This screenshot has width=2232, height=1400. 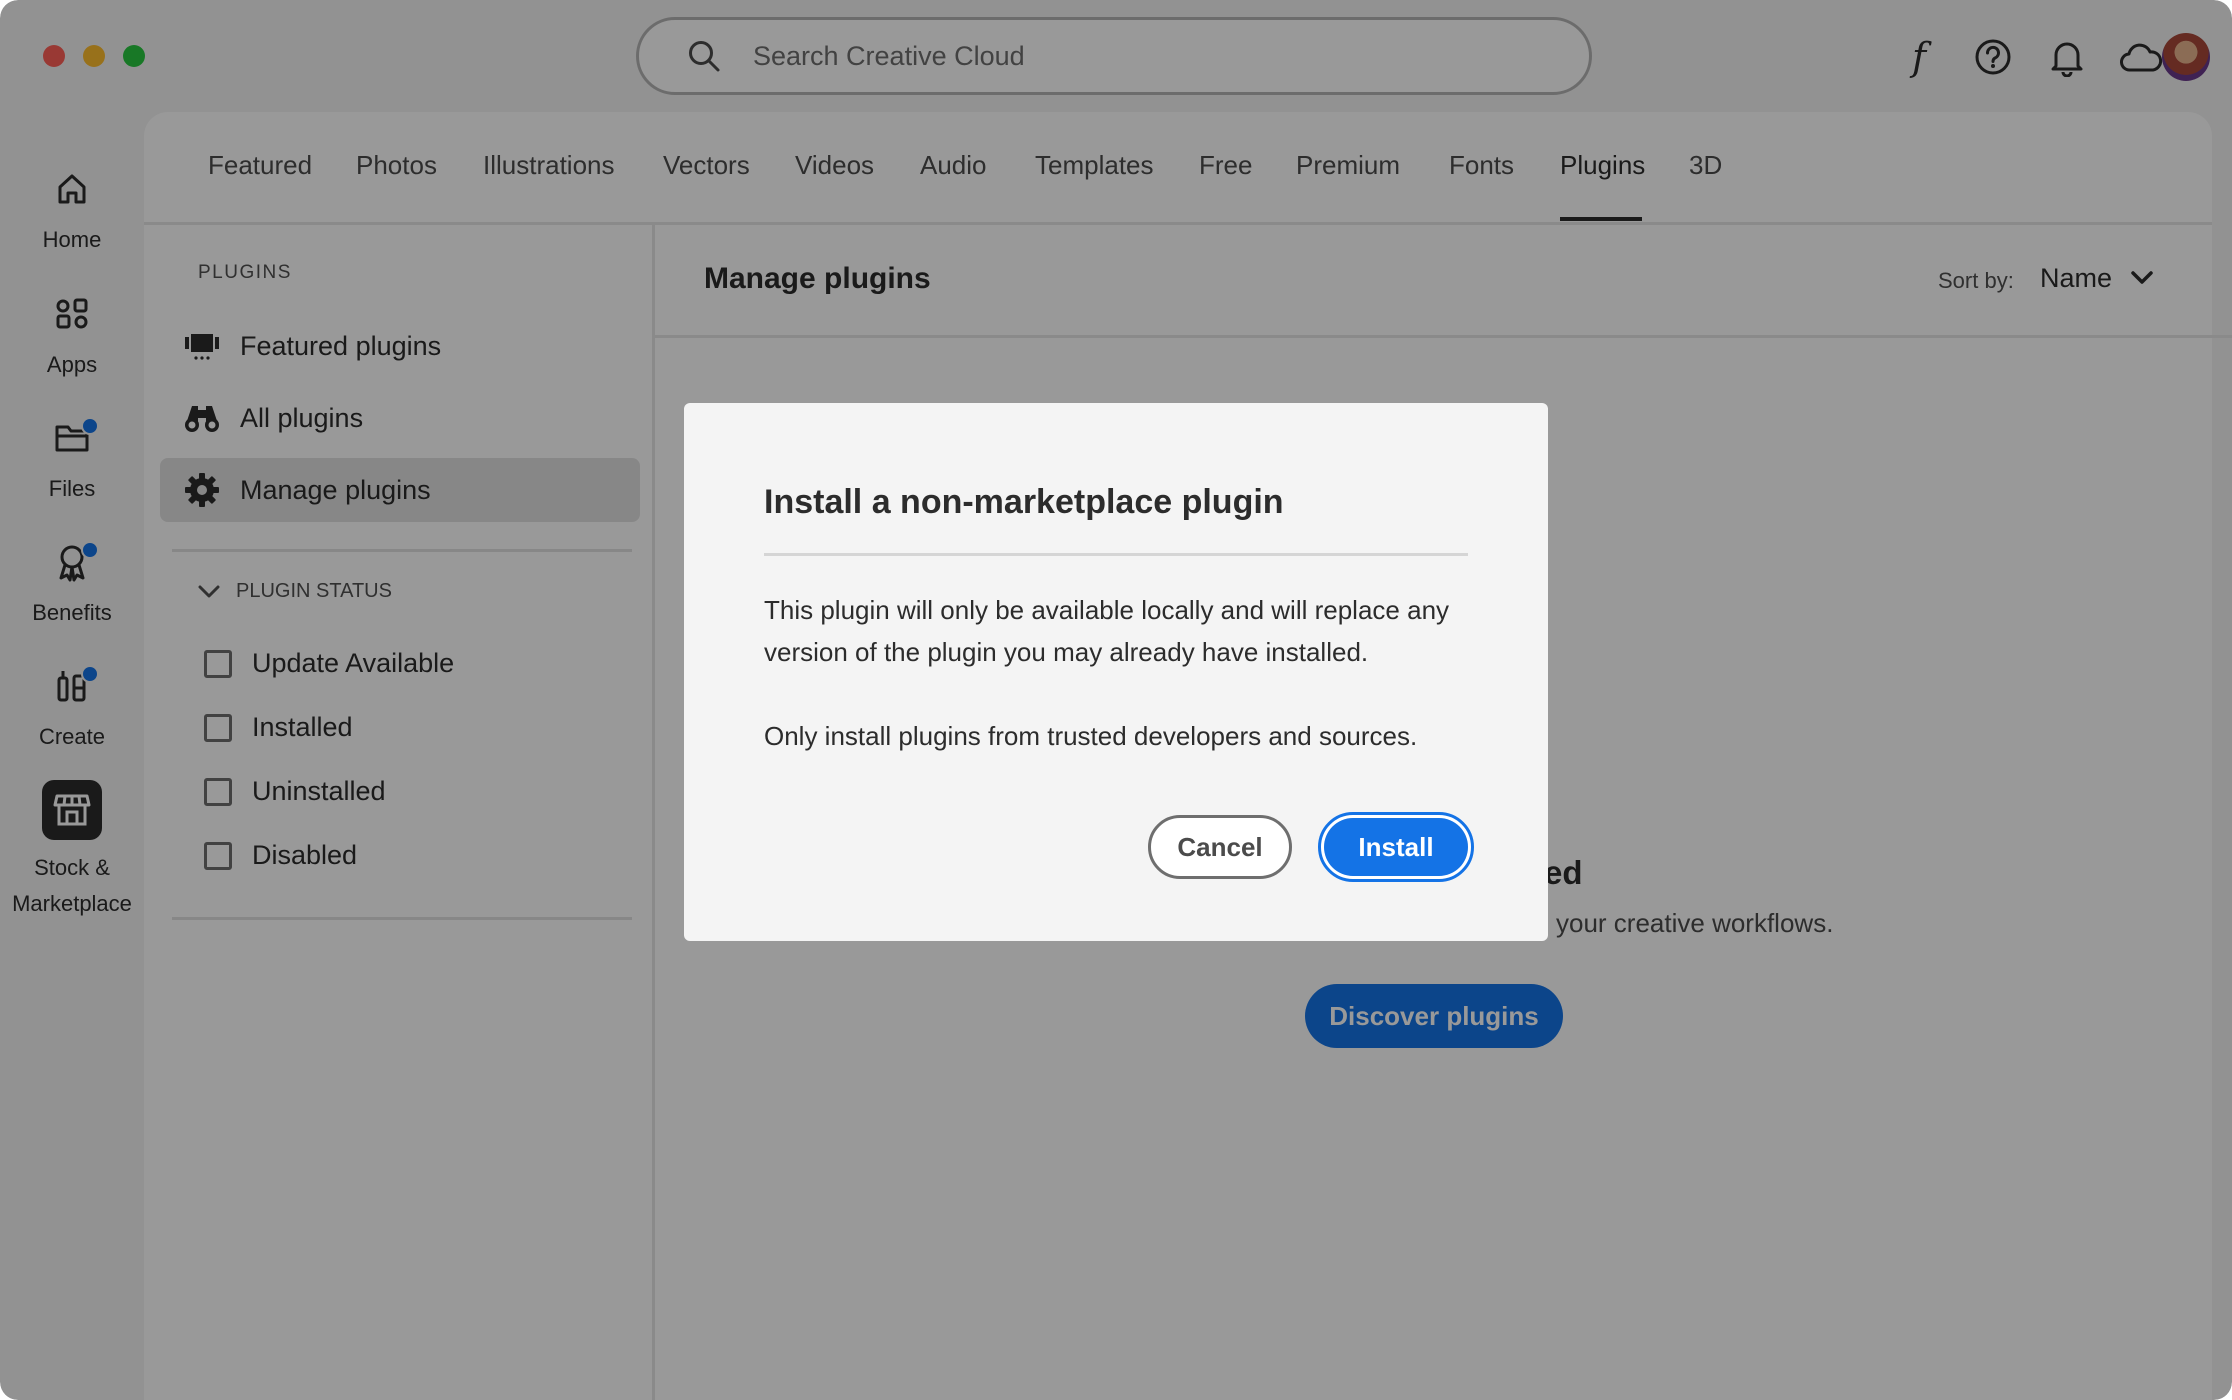 What do you see at coordinates (1024, 502) in the screenshot?
I see `dialog-title: Install a non-marketplace plugin` at bounding box center [1024, 502].